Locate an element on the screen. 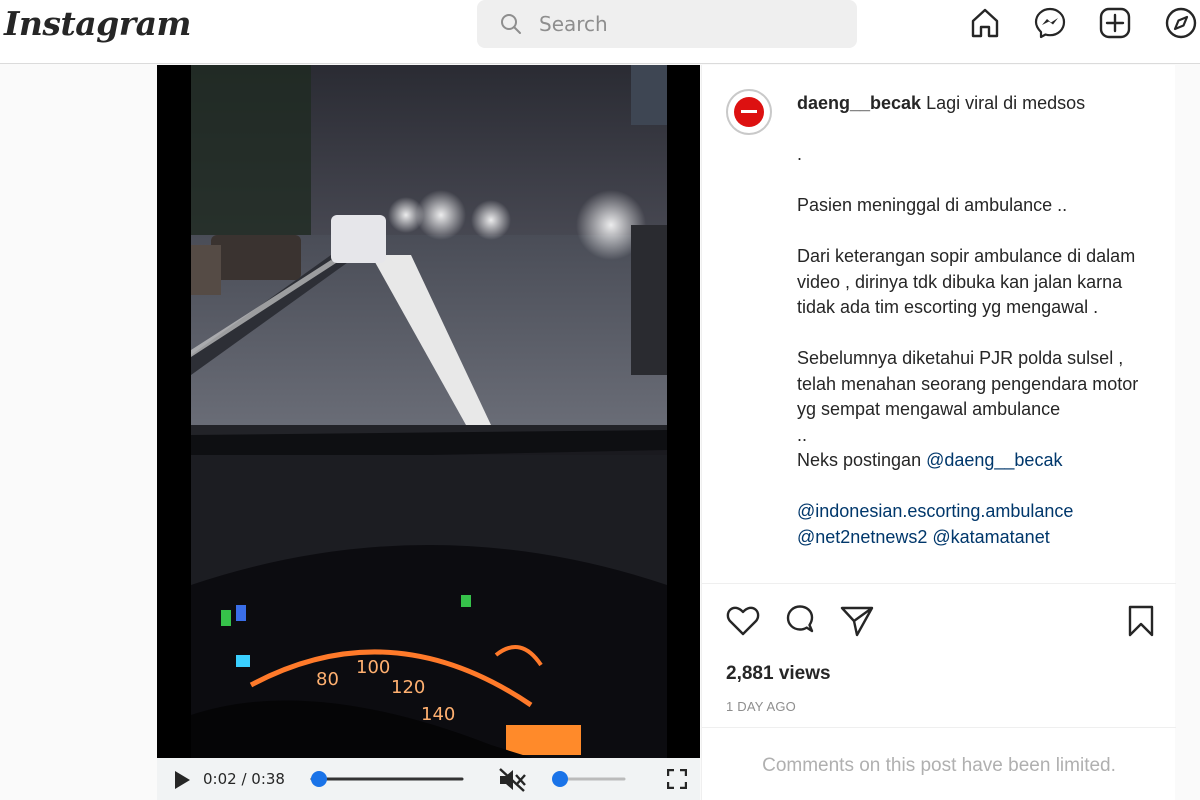 This screenshot has height=800, width=1200. svg-text: 100 is located at coordinates (373, 667).